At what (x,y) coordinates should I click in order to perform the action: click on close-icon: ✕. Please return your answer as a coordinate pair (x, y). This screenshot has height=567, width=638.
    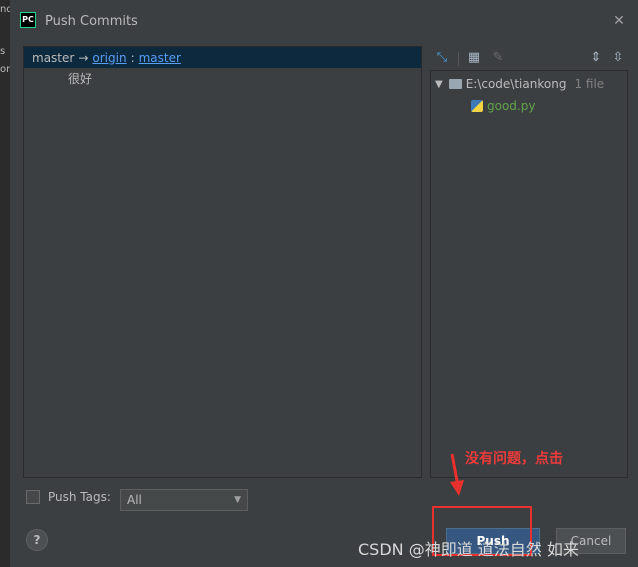
    Looking at the image, I should click on (619, 21).